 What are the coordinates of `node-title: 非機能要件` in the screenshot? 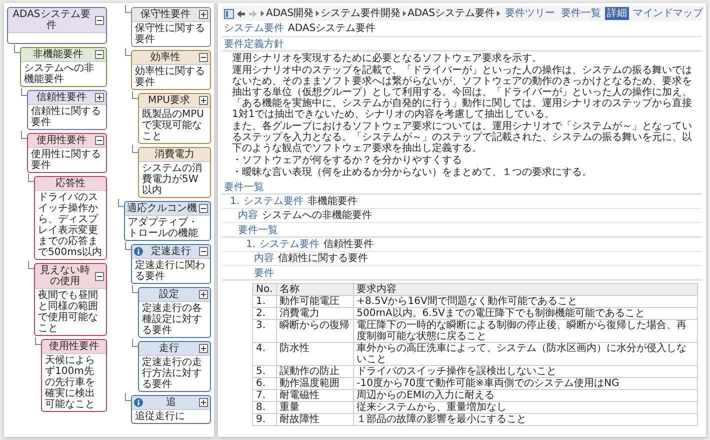 It's located at (58, 54).